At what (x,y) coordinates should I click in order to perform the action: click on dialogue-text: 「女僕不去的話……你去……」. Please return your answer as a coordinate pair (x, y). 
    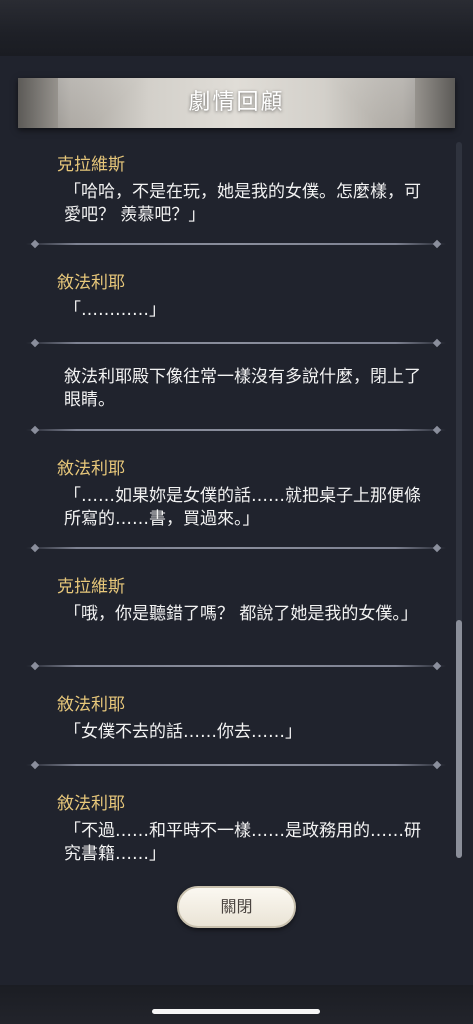
    Looking at the image, I should click on (183, 732).